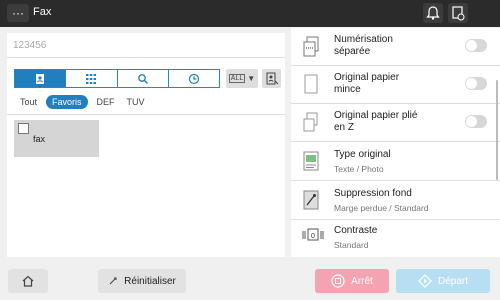 The image size is (500, 300). I want to click on separate-scan-toggle, so click(476, 45).